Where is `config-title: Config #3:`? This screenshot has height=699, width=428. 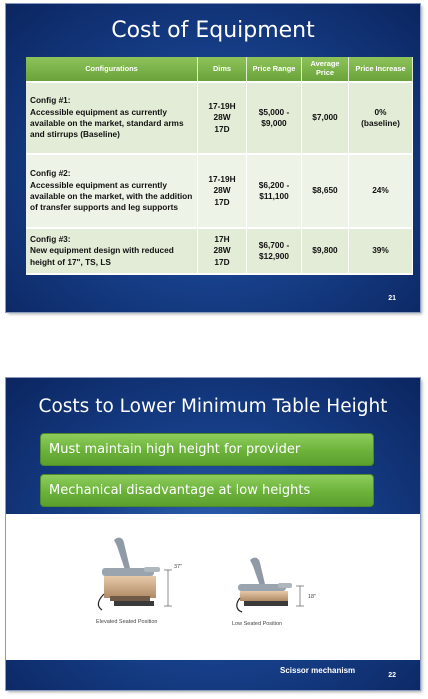
config-title: Config #3: is located at coordinates (50, 238).